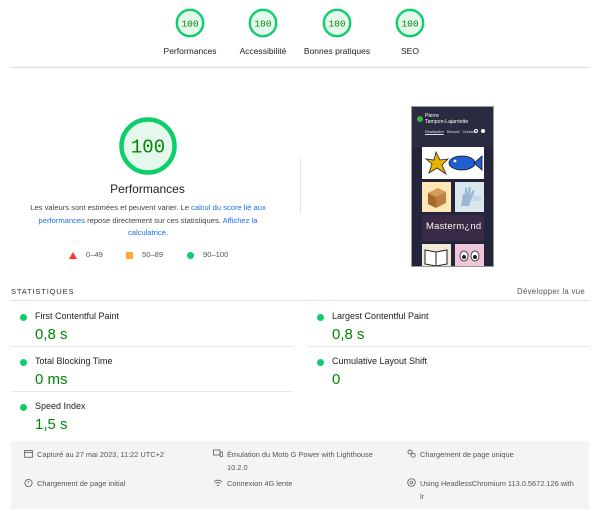  Describe the element at coordinates (28, 454) in the screenshot. I see `calendar-icon` at that location.